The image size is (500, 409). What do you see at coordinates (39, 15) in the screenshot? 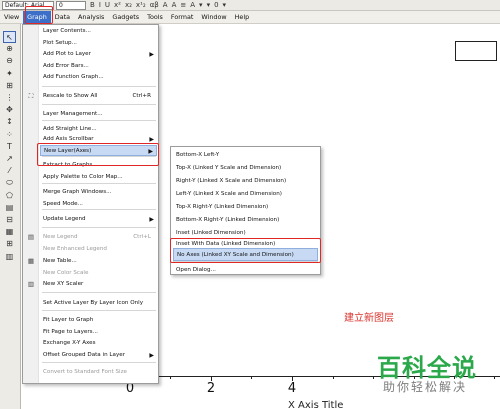
I see `annotation-box-graph-menu` at bounding box center [39, 15].